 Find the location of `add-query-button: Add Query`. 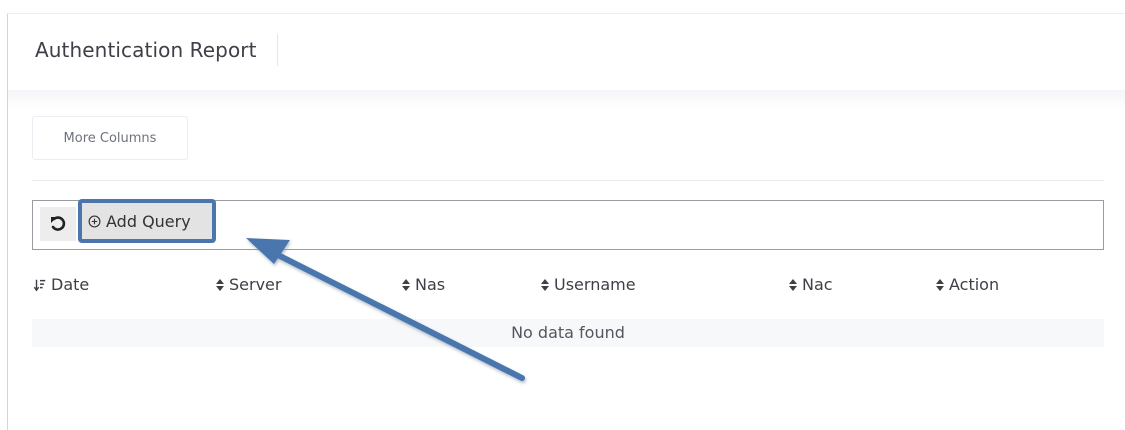

add-query-button: Add Query is located at coordinates (147, 221).